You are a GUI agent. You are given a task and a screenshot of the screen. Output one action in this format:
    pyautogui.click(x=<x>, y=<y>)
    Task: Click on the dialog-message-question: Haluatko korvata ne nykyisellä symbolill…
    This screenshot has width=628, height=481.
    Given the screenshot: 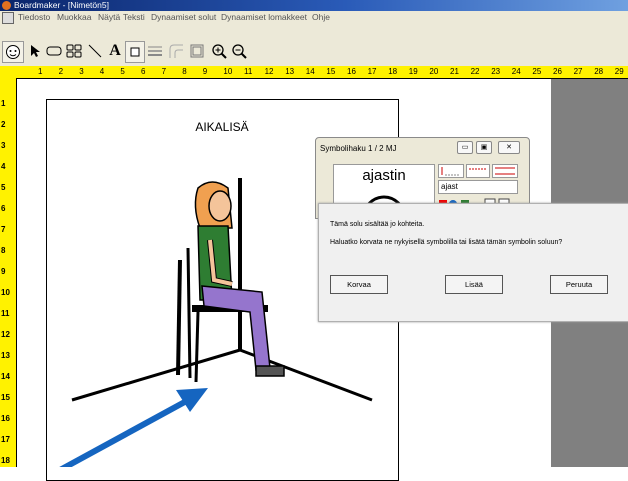 What is the action you would take?
    pyautogui.click(x=446, y=242)
    